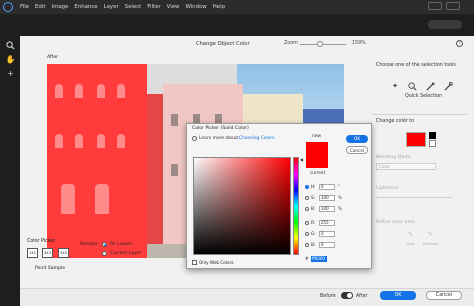  What do you see at coordinates (430, 234) in the screenshot?
I see `remove-brush-icon: ✎` at bounding box center [430, 234].